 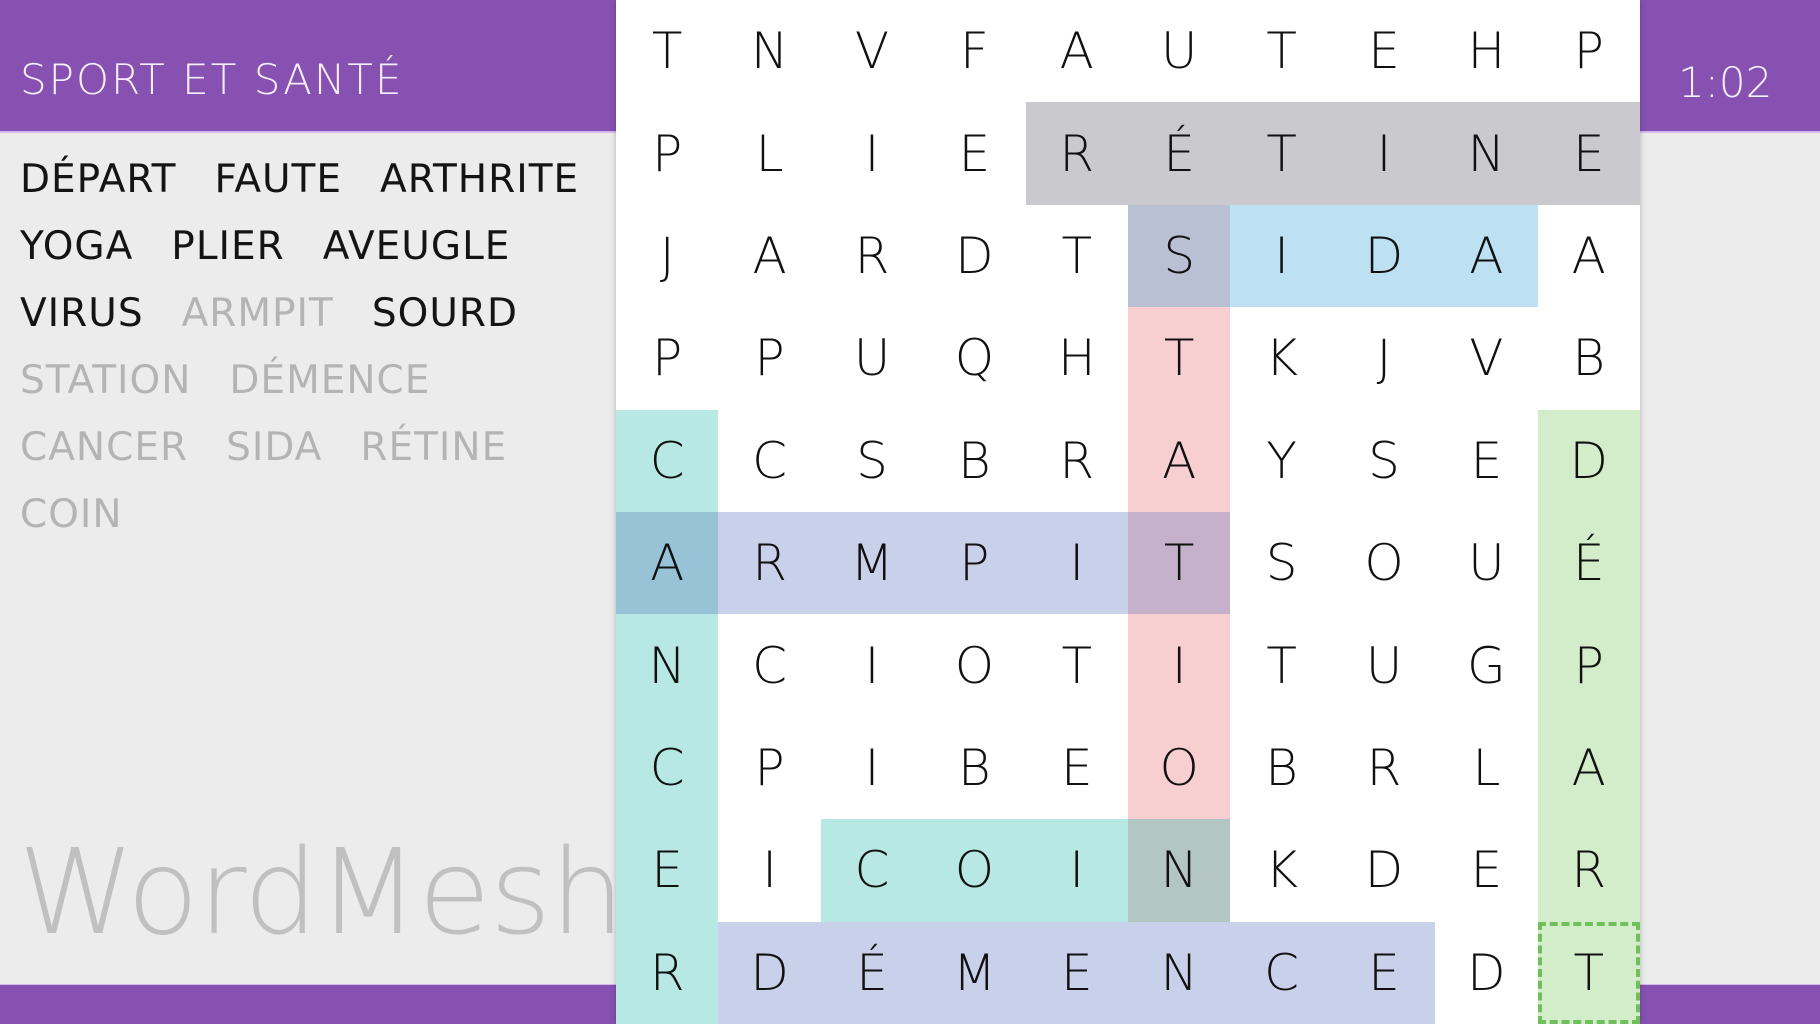 I want to click on grid-cell: F, so click(x=974, y=51).